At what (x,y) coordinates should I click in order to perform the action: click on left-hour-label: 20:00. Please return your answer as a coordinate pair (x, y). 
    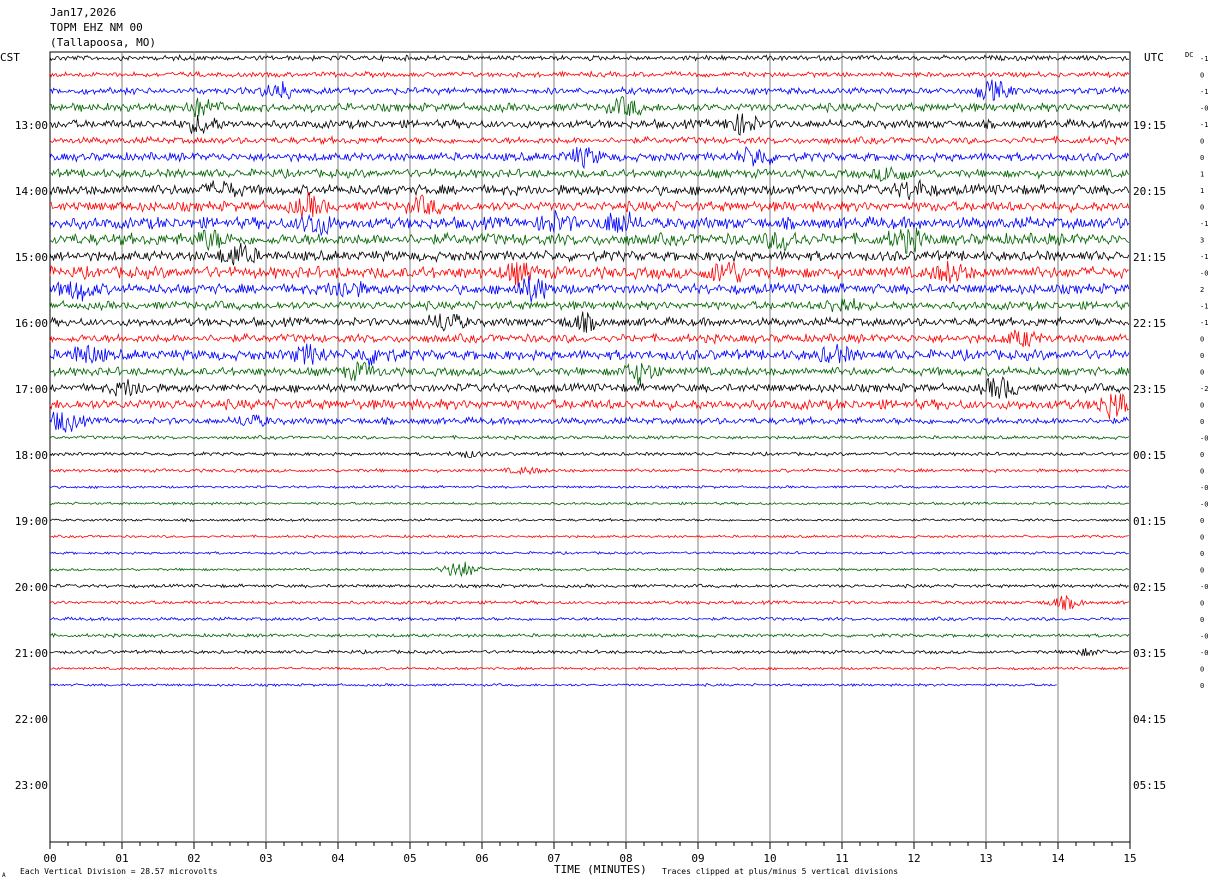
    Looking at the image, I should click on (31, 587).